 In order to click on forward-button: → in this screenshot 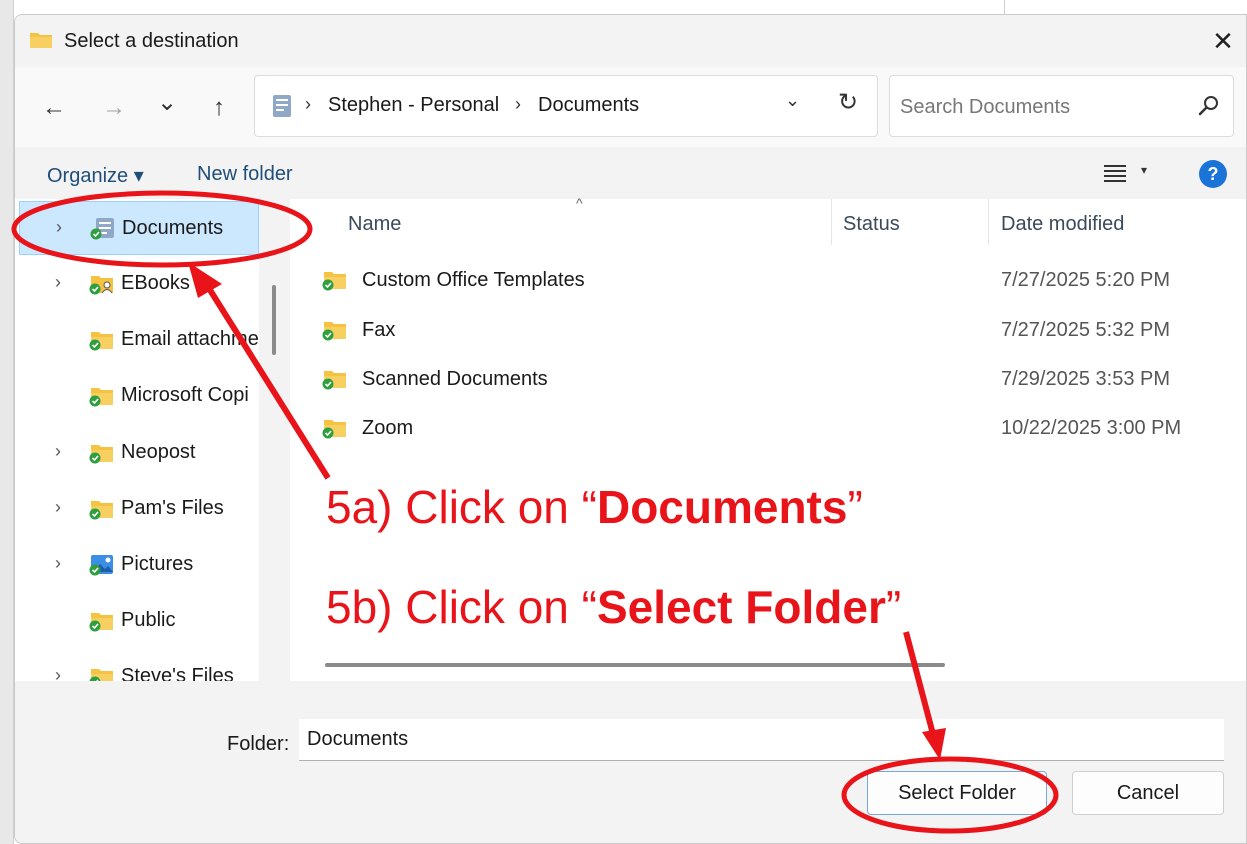, I will do `click(114, 108)`.